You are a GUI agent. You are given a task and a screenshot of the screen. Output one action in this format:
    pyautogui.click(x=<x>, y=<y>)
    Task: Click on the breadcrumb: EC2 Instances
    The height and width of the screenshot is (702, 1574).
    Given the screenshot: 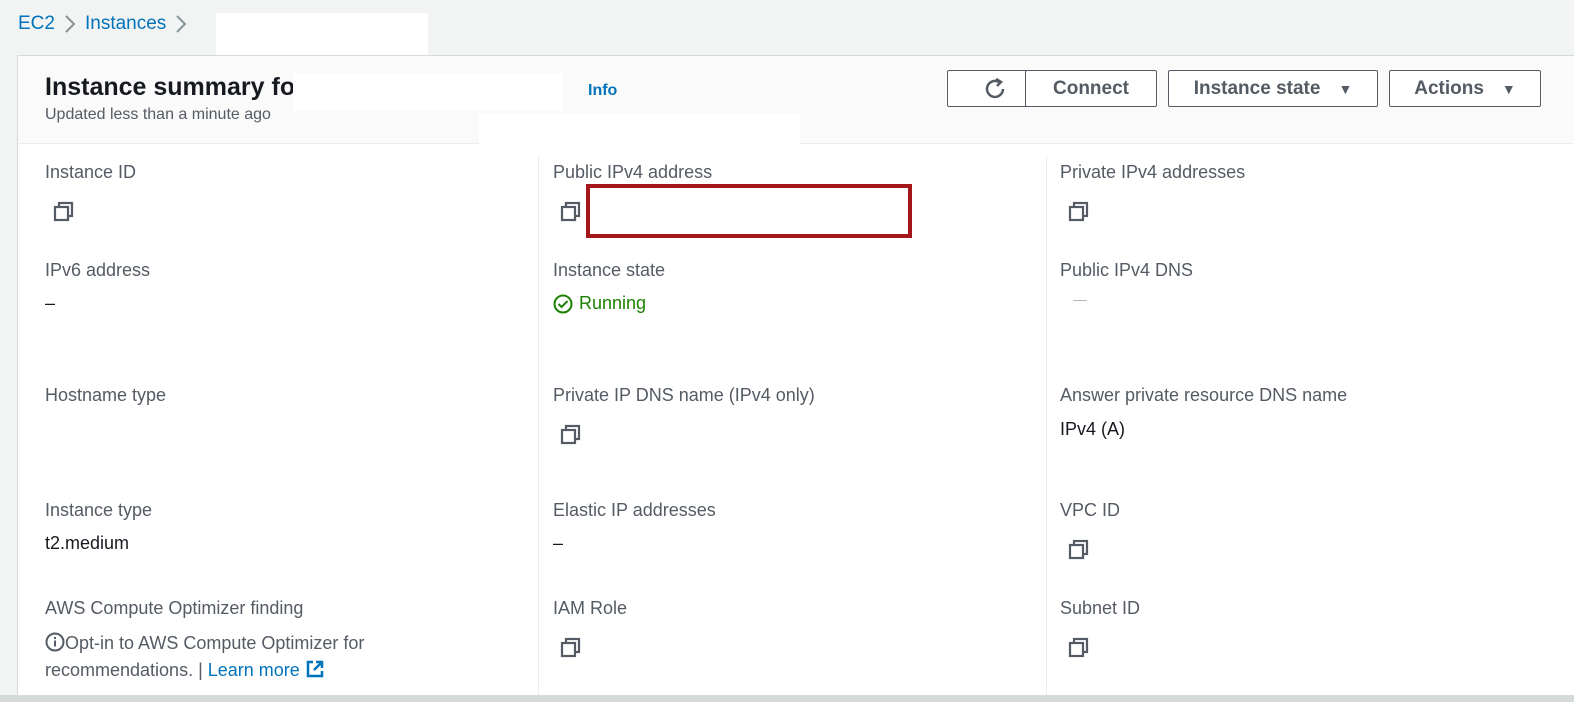 What is the action you would take?
    pyautogui.click(x=107, y=24)
    